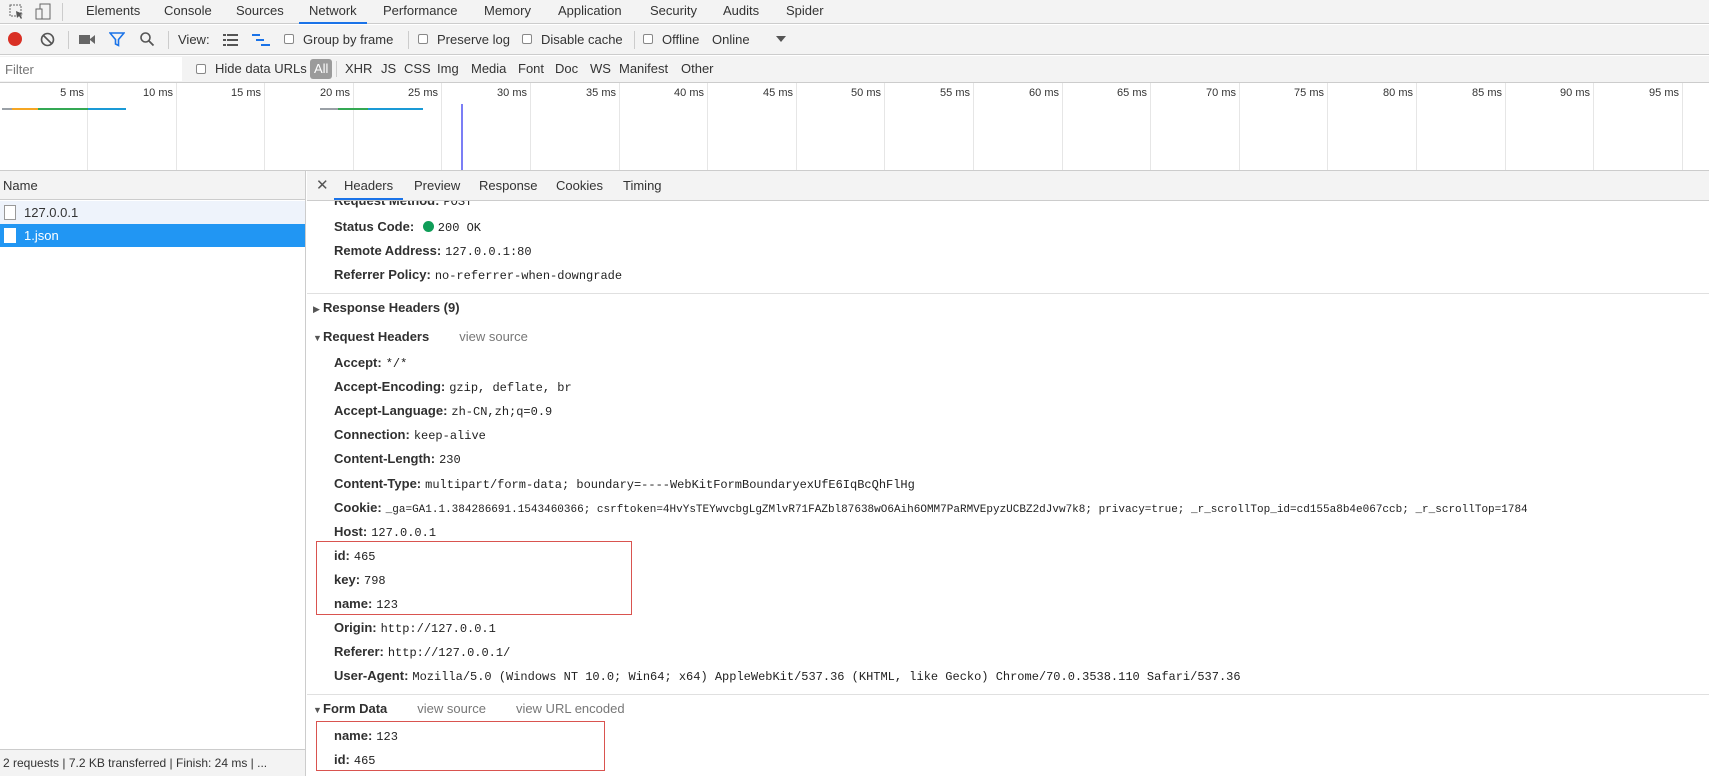  What do you see at coordinates (1132, 93) in the screenshot?
I see `timeline-tick-label: 65 ms` at bounding box center [1132, 93].